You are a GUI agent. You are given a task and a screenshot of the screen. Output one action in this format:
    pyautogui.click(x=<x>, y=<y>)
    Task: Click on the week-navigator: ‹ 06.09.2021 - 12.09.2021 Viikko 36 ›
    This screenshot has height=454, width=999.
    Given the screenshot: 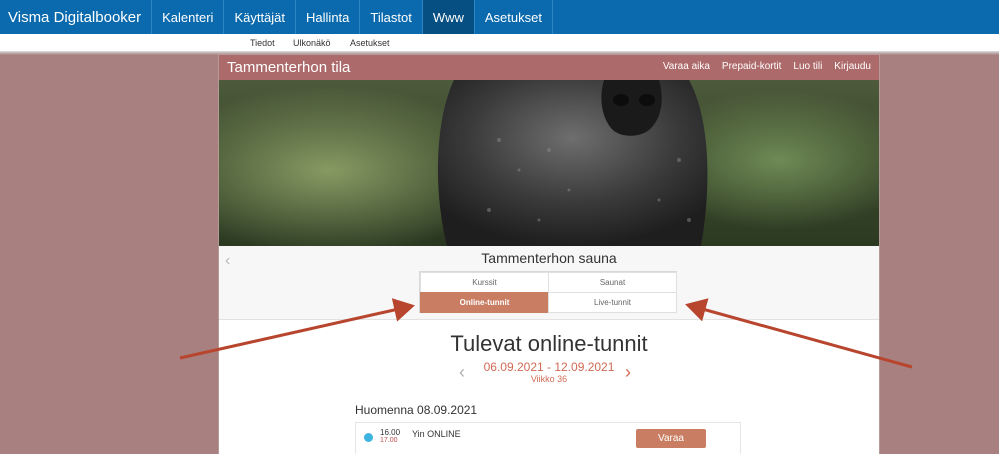 What is the action you would take?
    pyautogui.click(x=549, y=375)
    